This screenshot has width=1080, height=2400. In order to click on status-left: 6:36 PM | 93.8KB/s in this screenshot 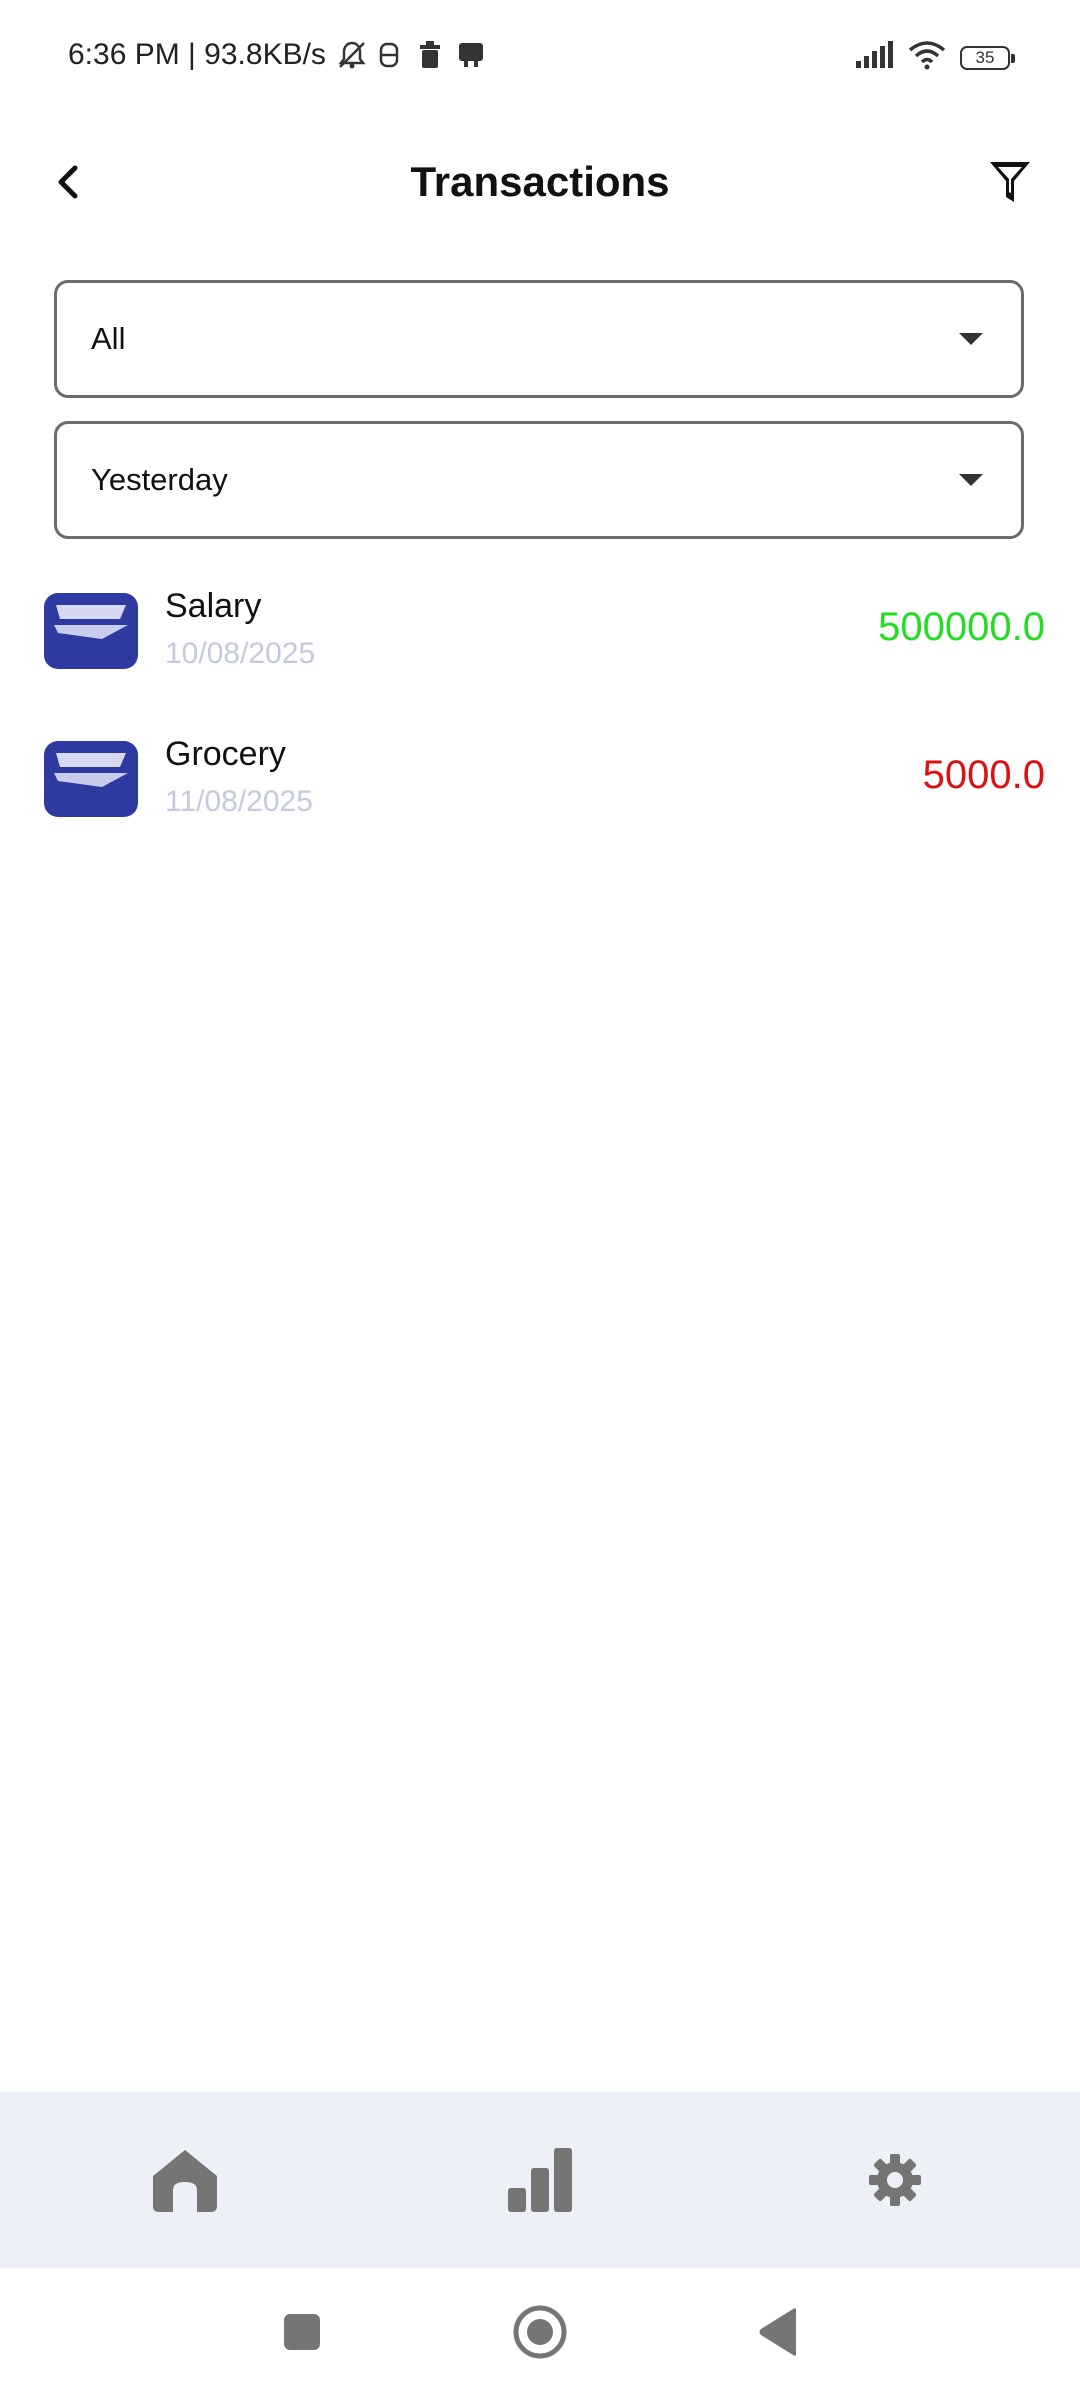, I will do `click(277, 55)`.